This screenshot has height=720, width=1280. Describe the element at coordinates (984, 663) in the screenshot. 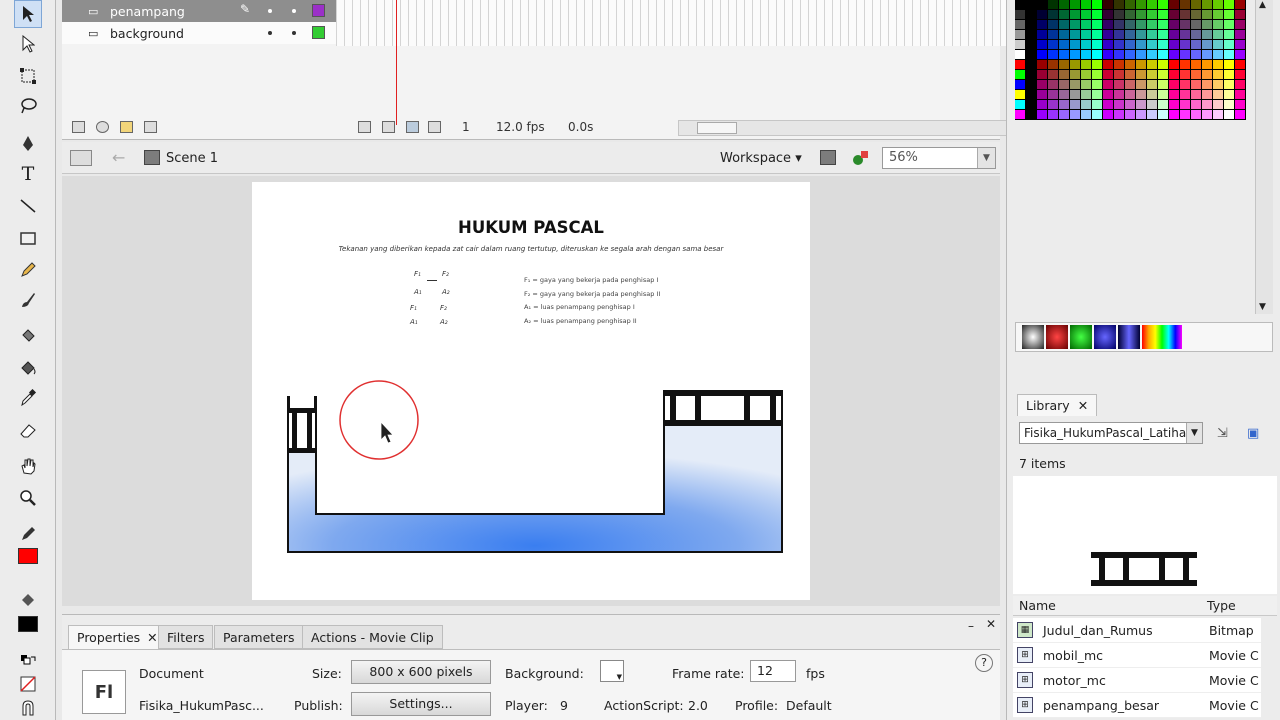

I see `help-icon: ?` at that location.